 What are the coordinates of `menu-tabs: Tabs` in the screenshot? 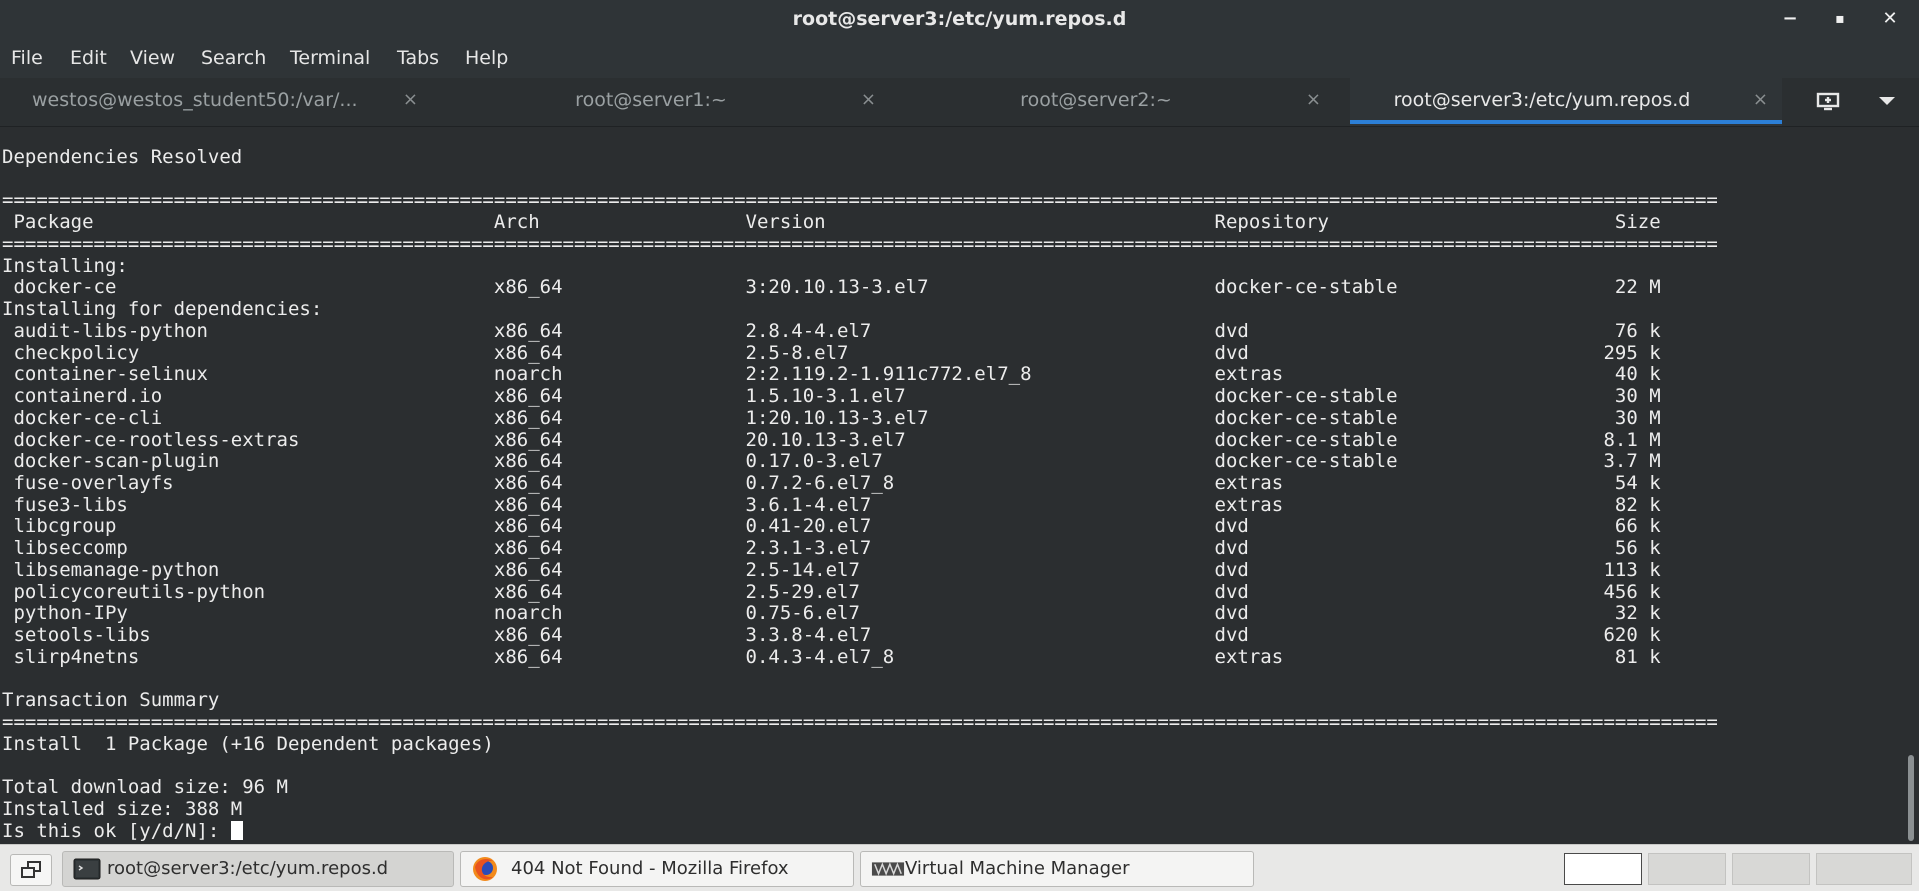 It's located at (418, 58).